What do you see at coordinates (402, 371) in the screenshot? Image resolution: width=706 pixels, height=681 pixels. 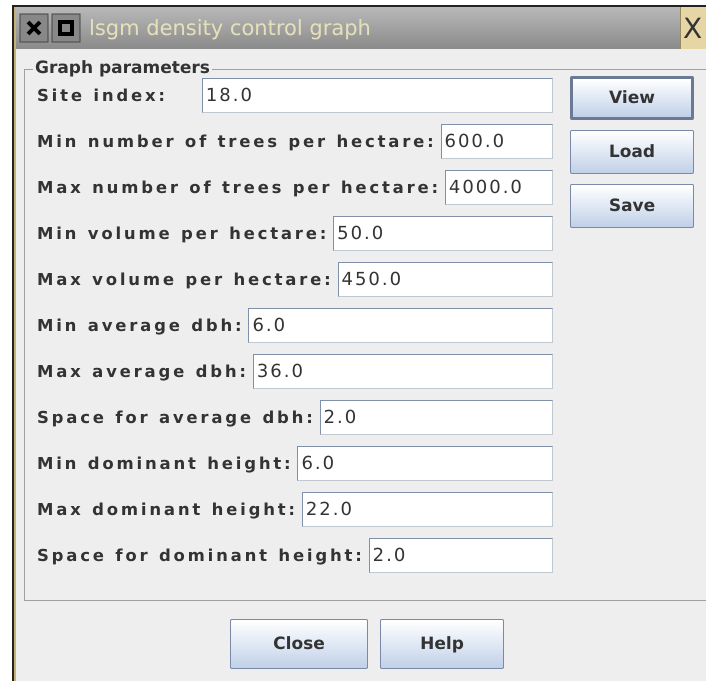 I see `input-field: 36.0` at bounding box center [402, 371].